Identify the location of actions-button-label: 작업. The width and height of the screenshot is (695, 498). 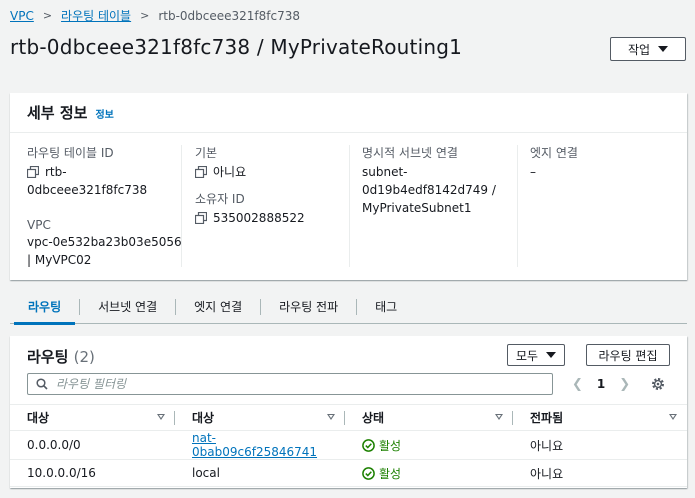
(639, 49).